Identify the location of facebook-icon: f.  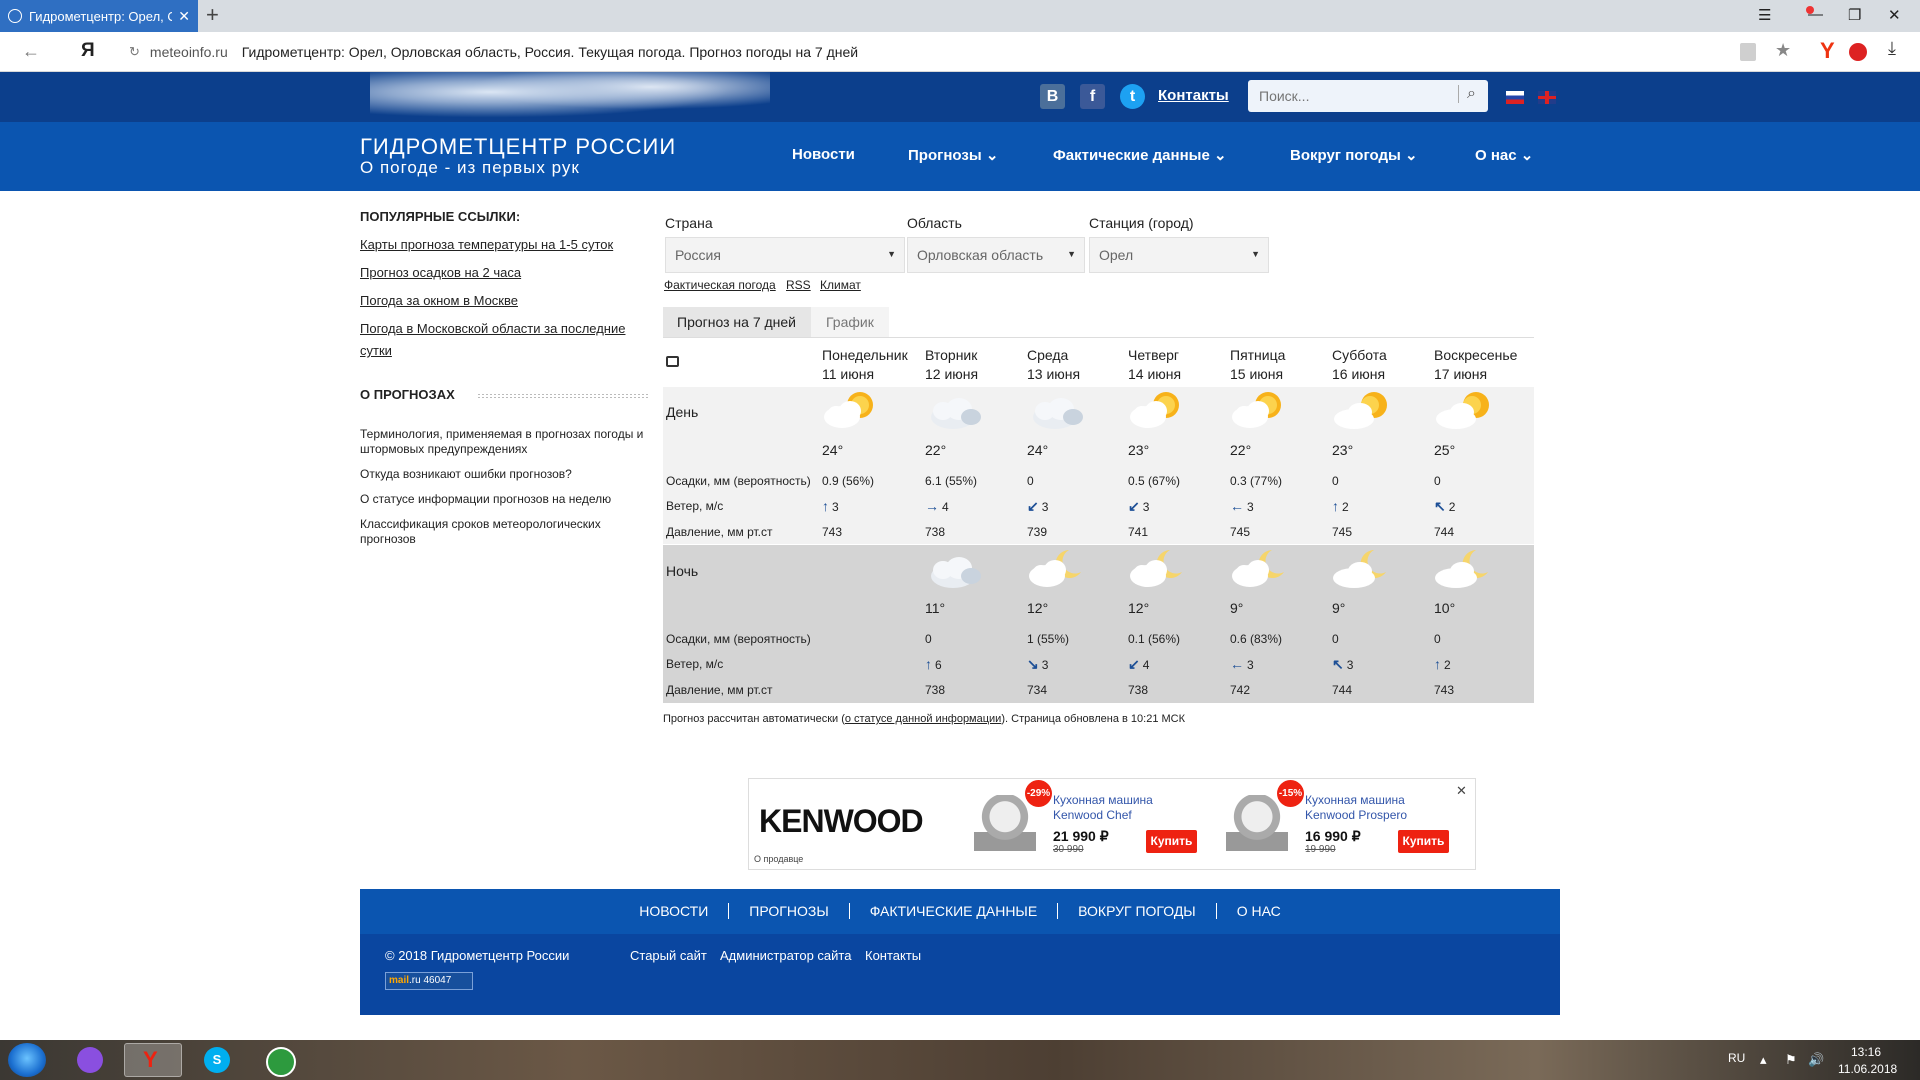
(1092, 96).